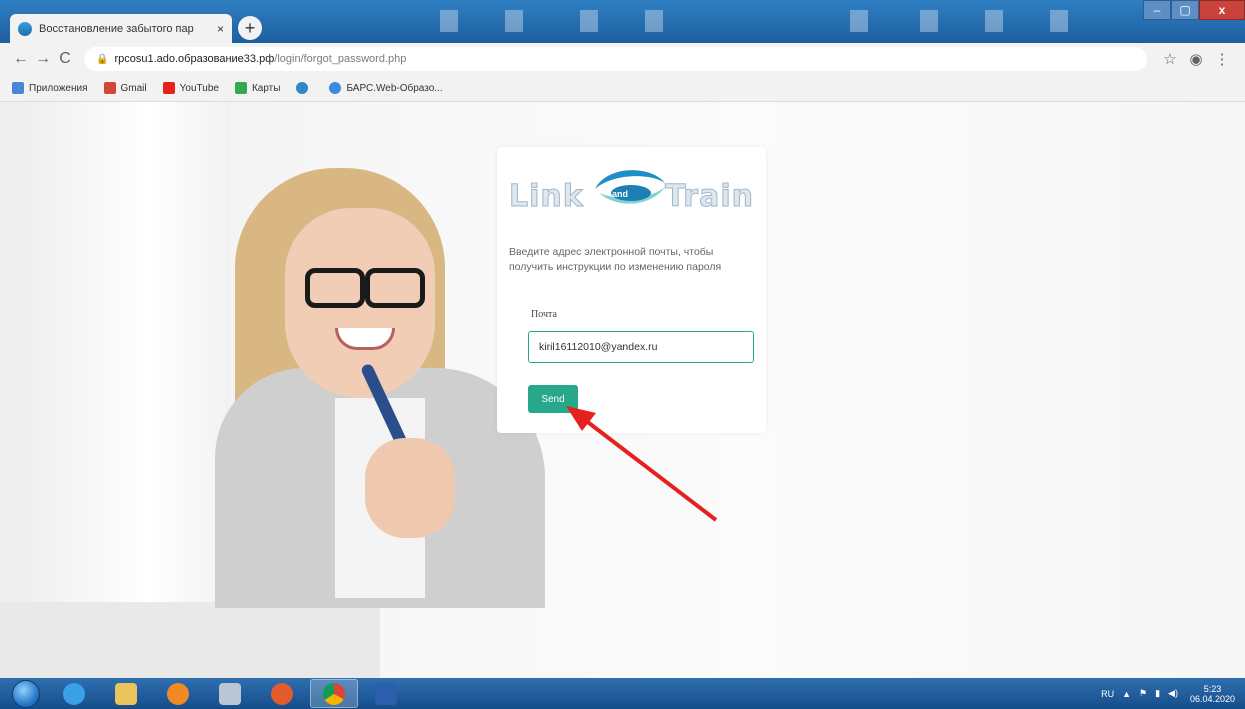 This screenshot has width=1245, height=709. Describe the element at coordinates (116, 28) in the screenshot. I see `tab-title: Восстановление забытого пар` at that location.